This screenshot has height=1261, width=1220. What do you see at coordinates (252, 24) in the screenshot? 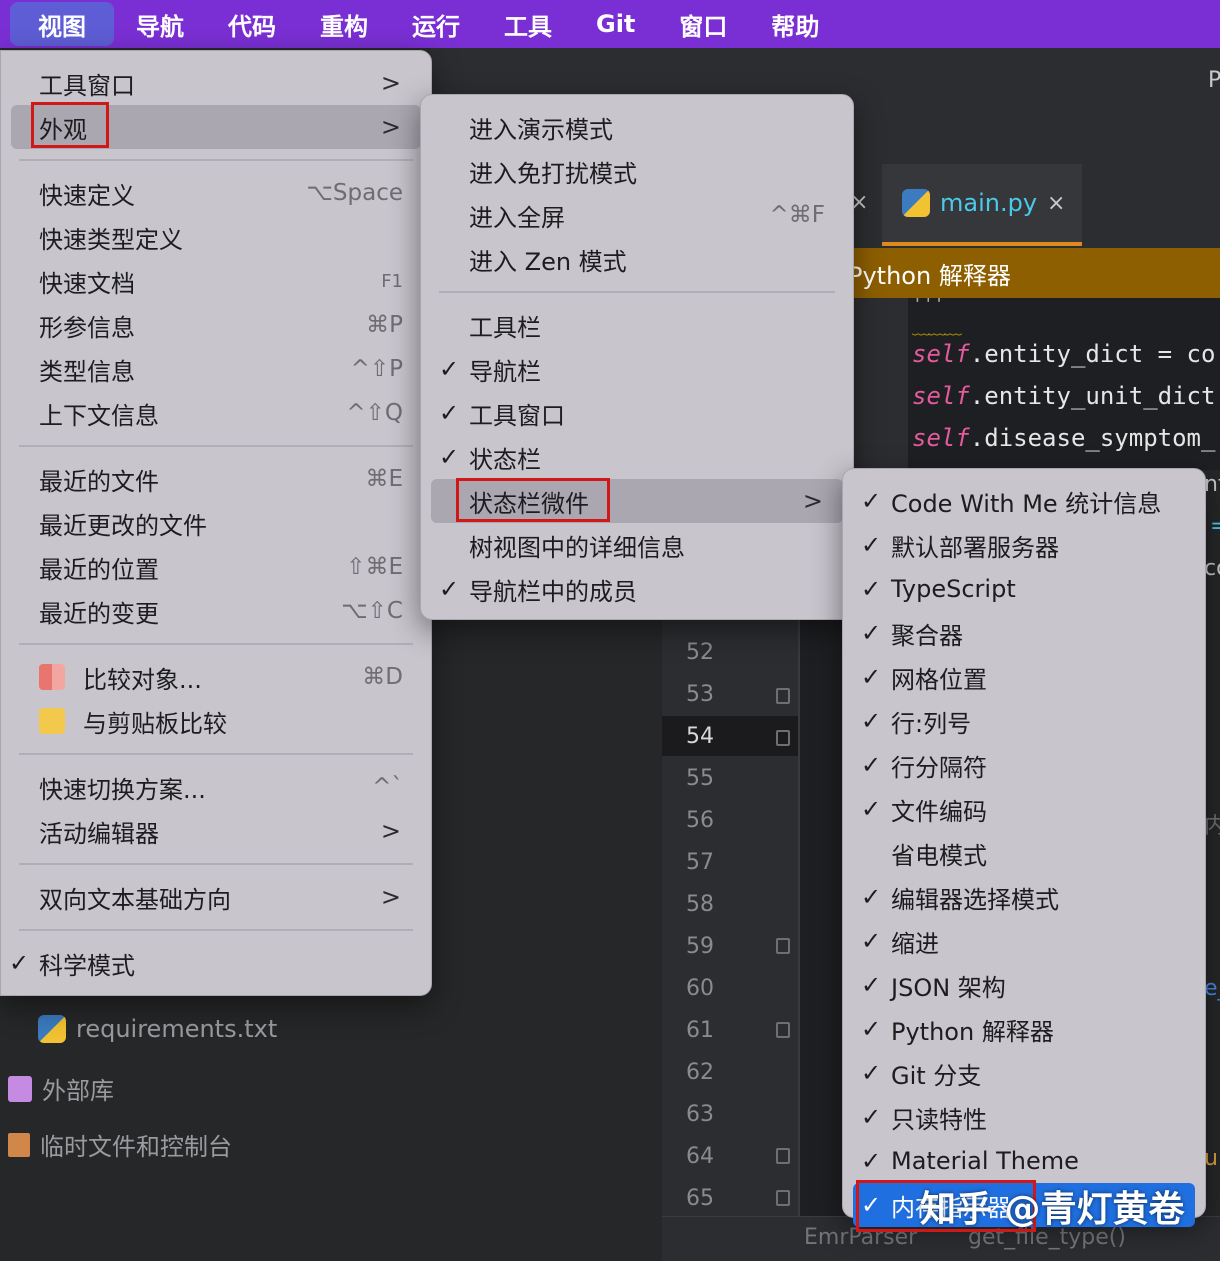
I see `menubar-code: 代码` at bounding box center [252, 24].